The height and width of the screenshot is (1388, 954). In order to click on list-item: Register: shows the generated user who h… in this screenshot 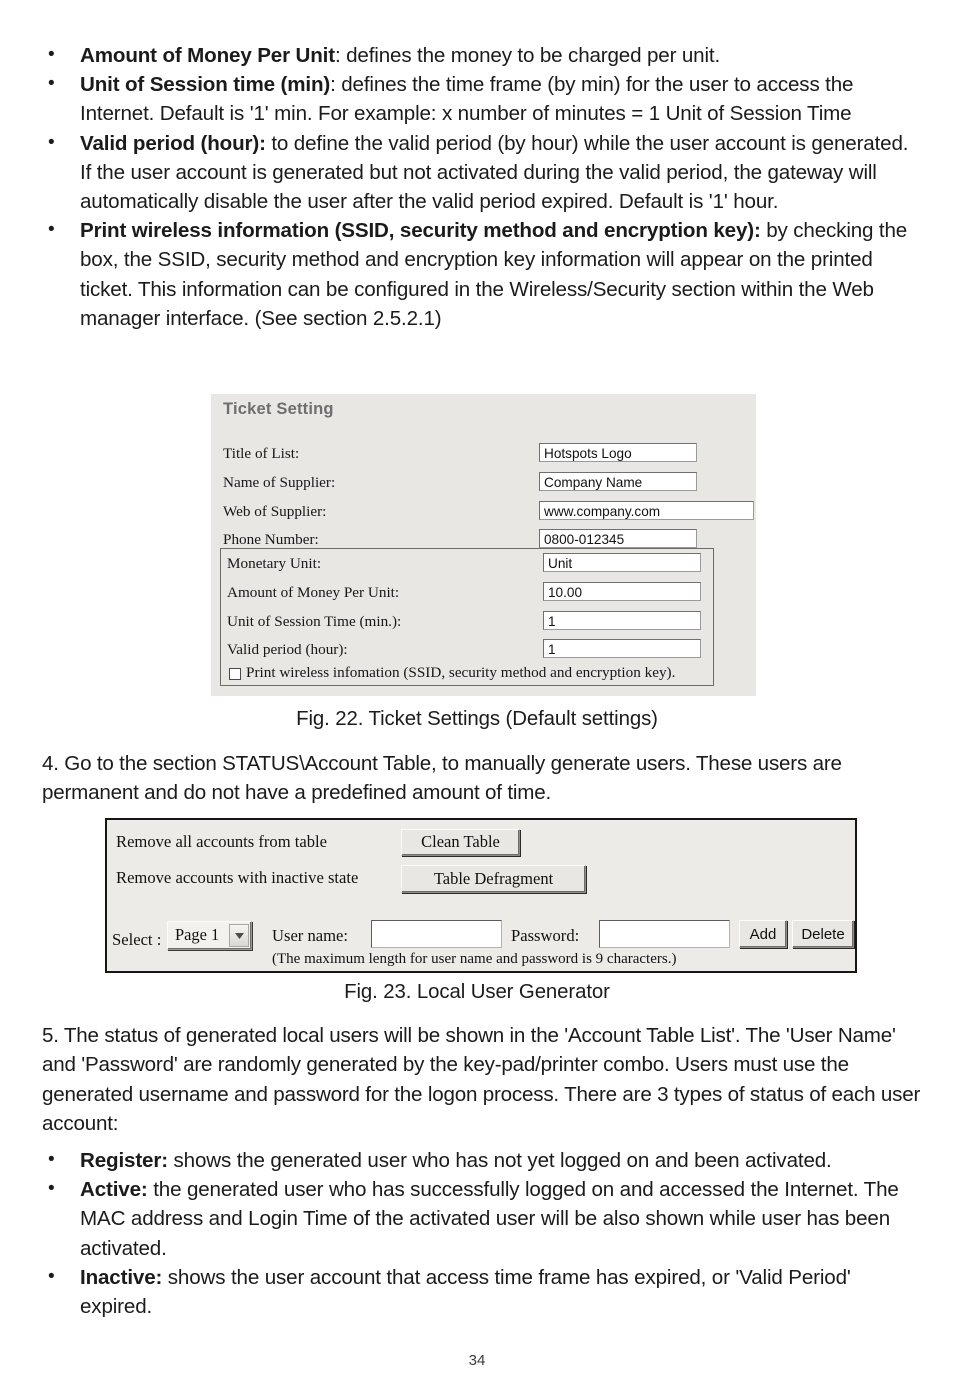, I will do `click(478, 1160)`.